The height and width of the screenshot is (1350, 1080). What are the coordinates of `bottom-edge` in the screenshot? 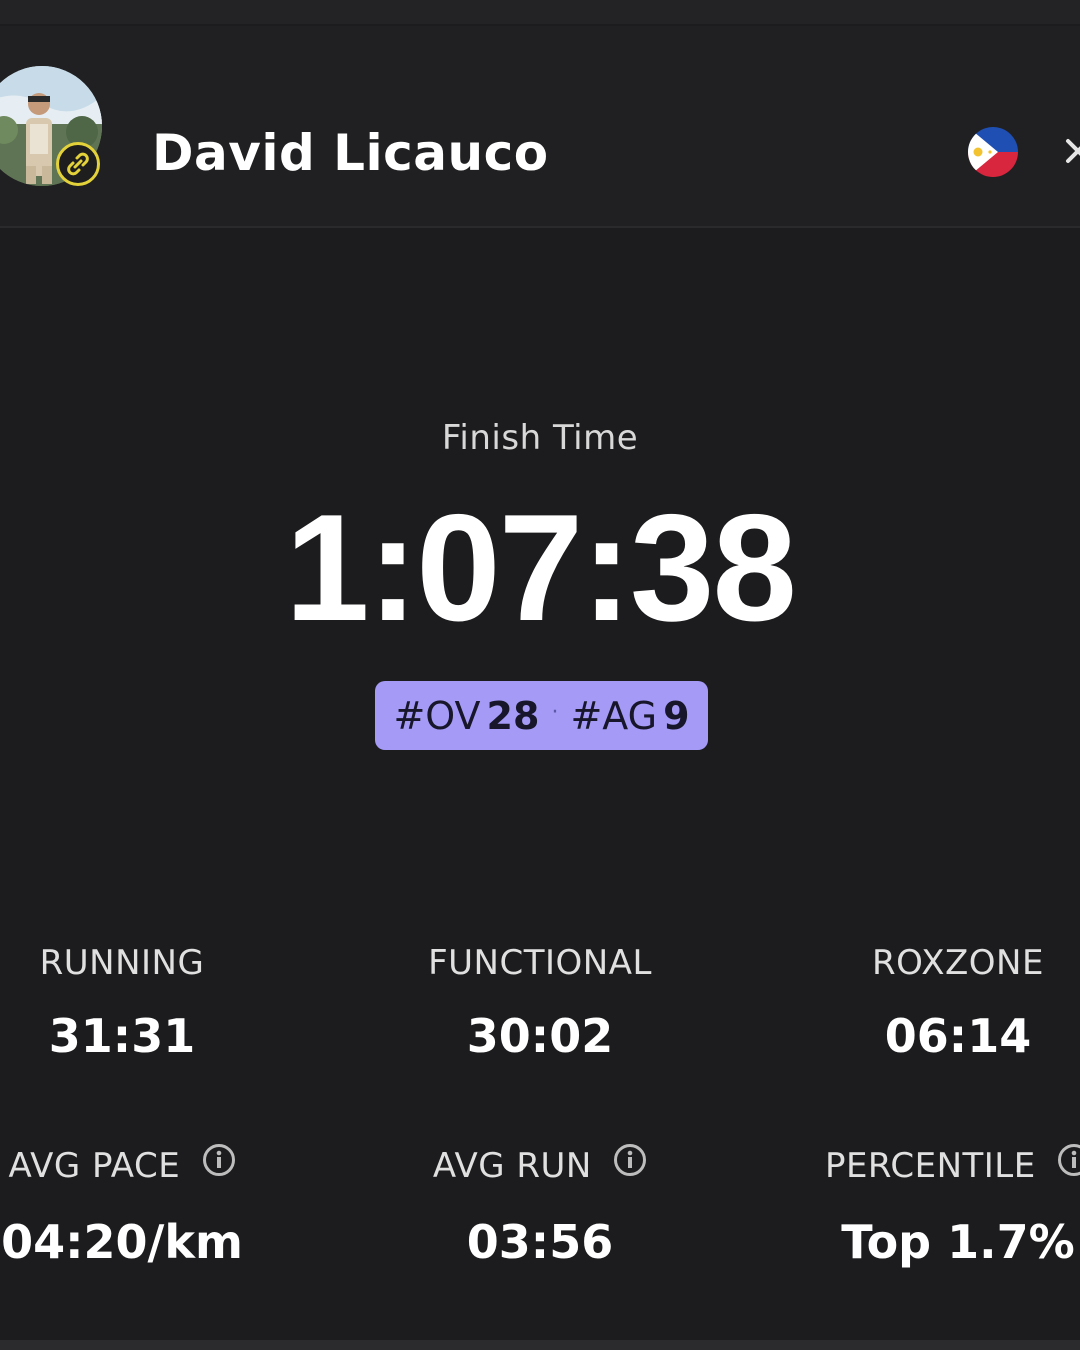 It's located at (540, 1345).